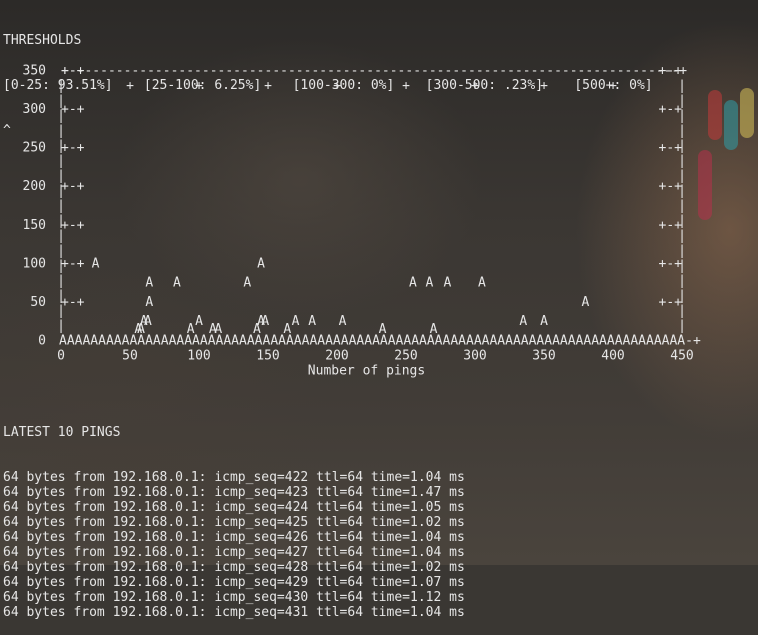 The image size is (758, 635). What do you see at coordinates (612, 356) in the screenshot?
I see `x-tick-label: 400` at bounding box center [612, 356].